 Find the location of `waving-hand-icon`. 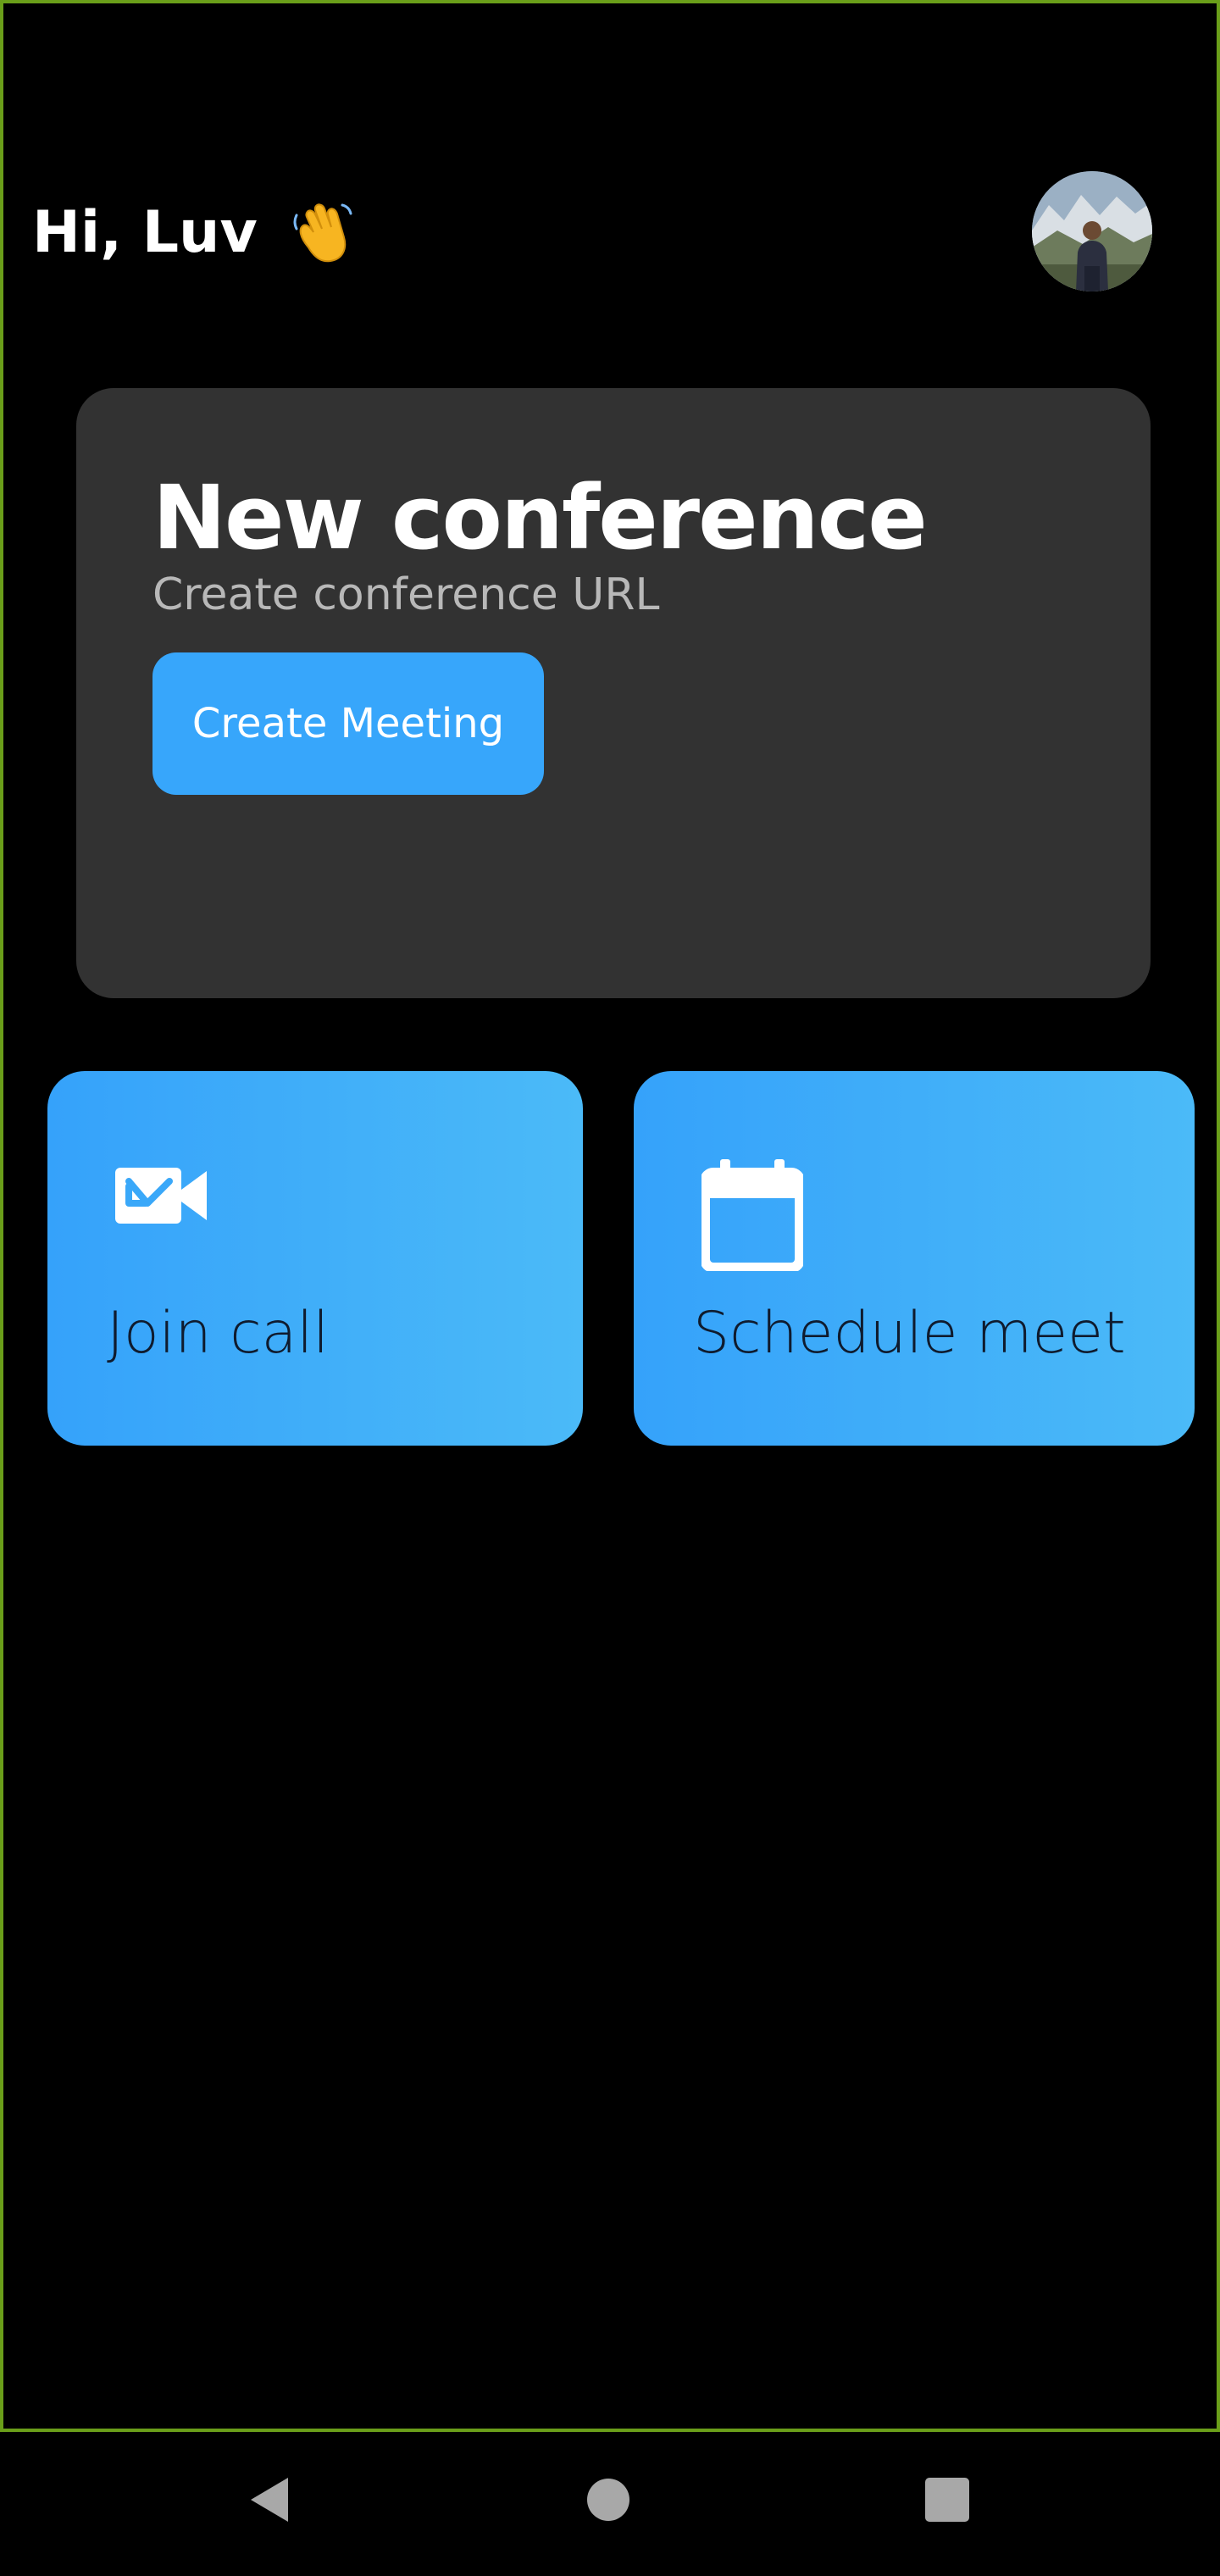

waving-hand-icon is located at coordinates (324, 232).